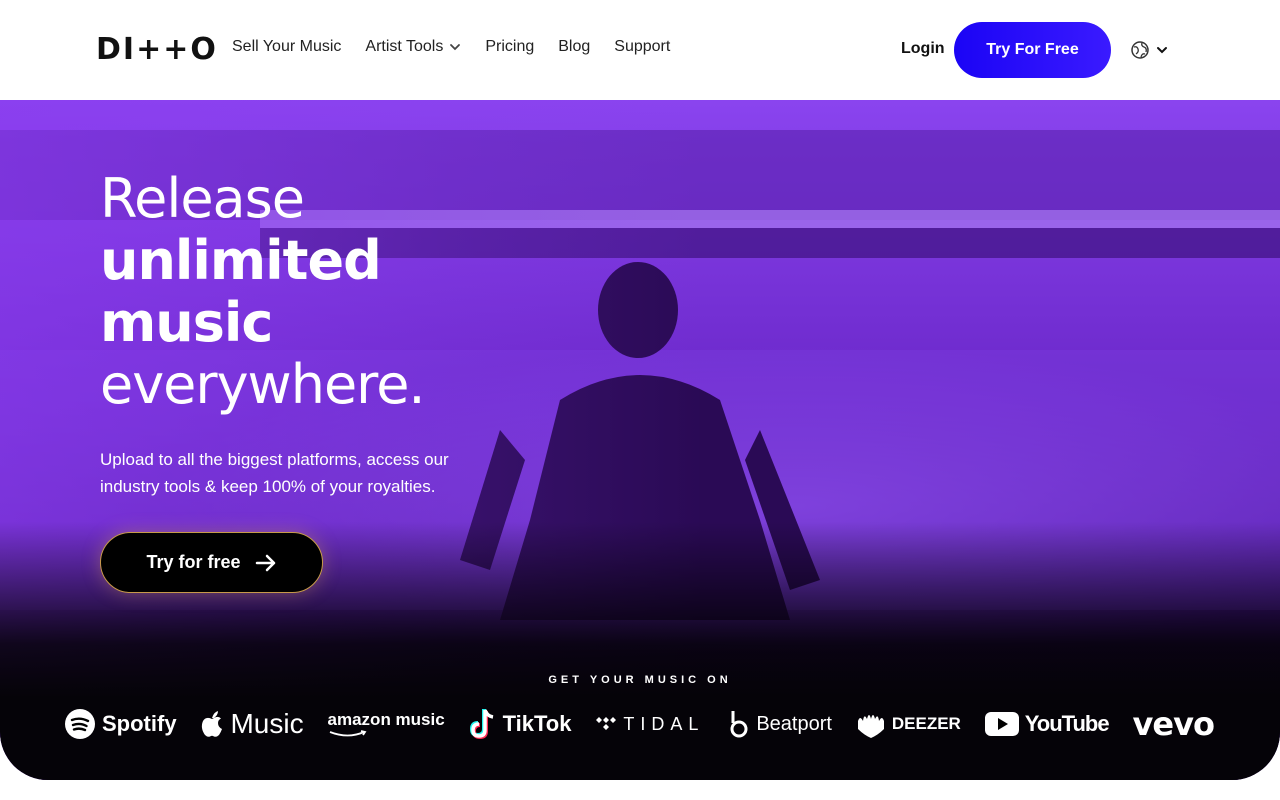  I want to click on hero-headline: Release unlimited music everywhere., so click(263, 291).